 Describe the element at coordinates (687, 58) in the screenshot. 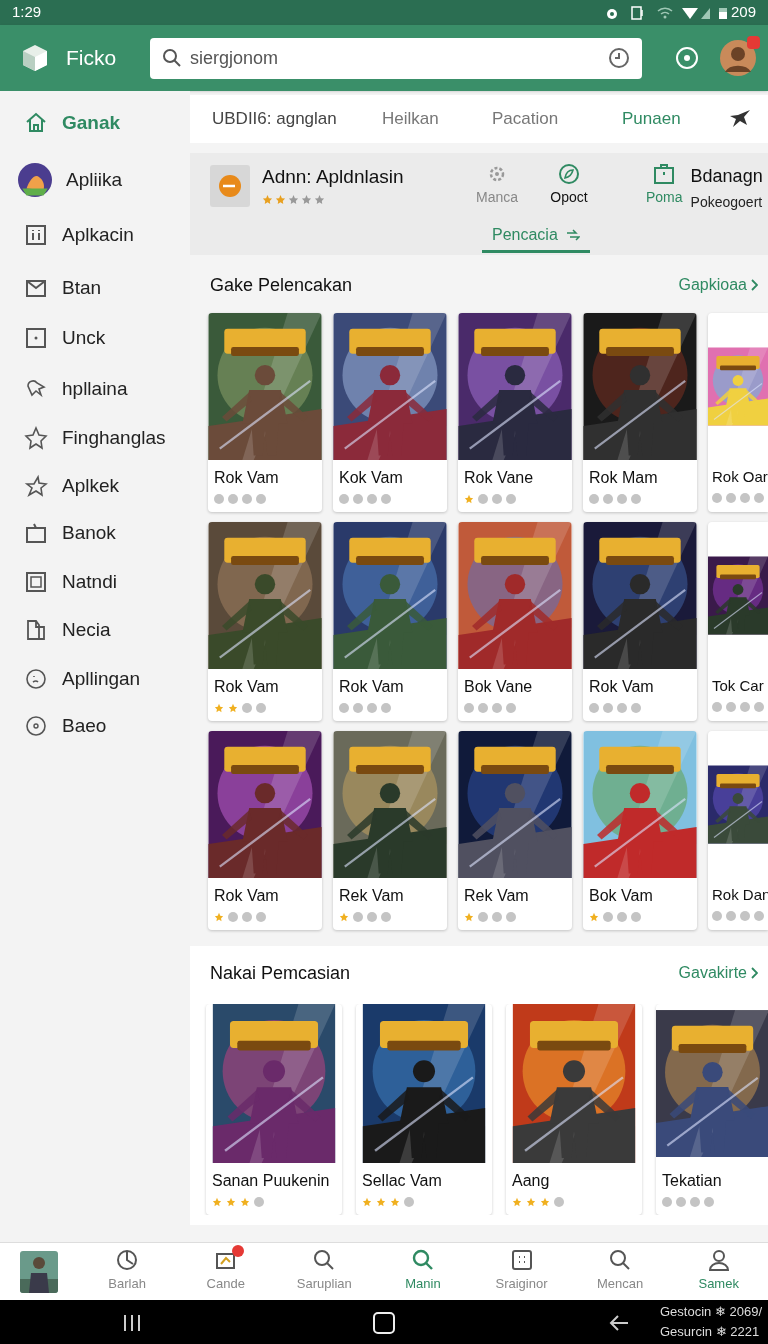

I see `compass-icon` at that location.